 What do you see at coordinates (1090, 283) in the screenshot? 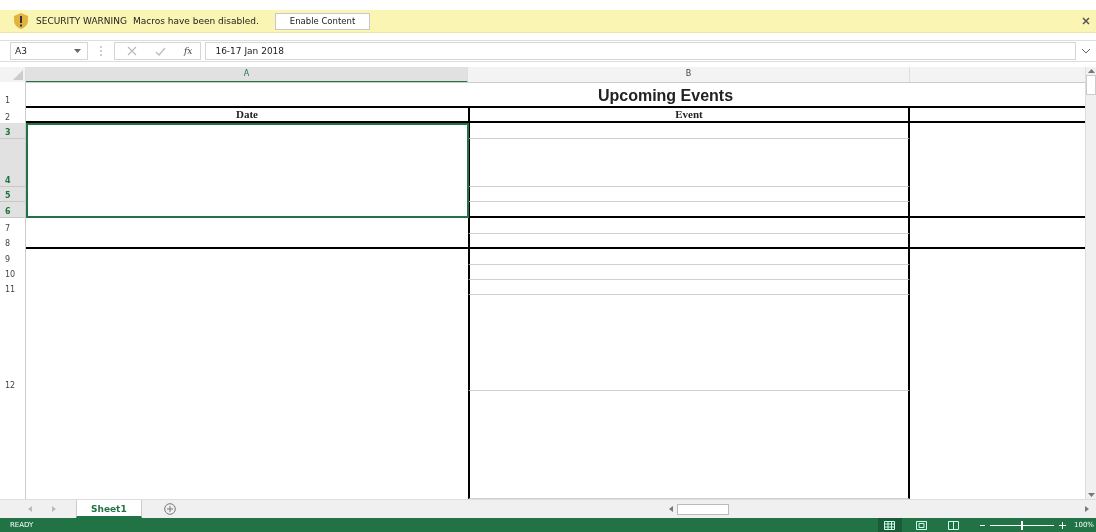
I see `vertical-scrollbar` at bounding box center [1090, 283].